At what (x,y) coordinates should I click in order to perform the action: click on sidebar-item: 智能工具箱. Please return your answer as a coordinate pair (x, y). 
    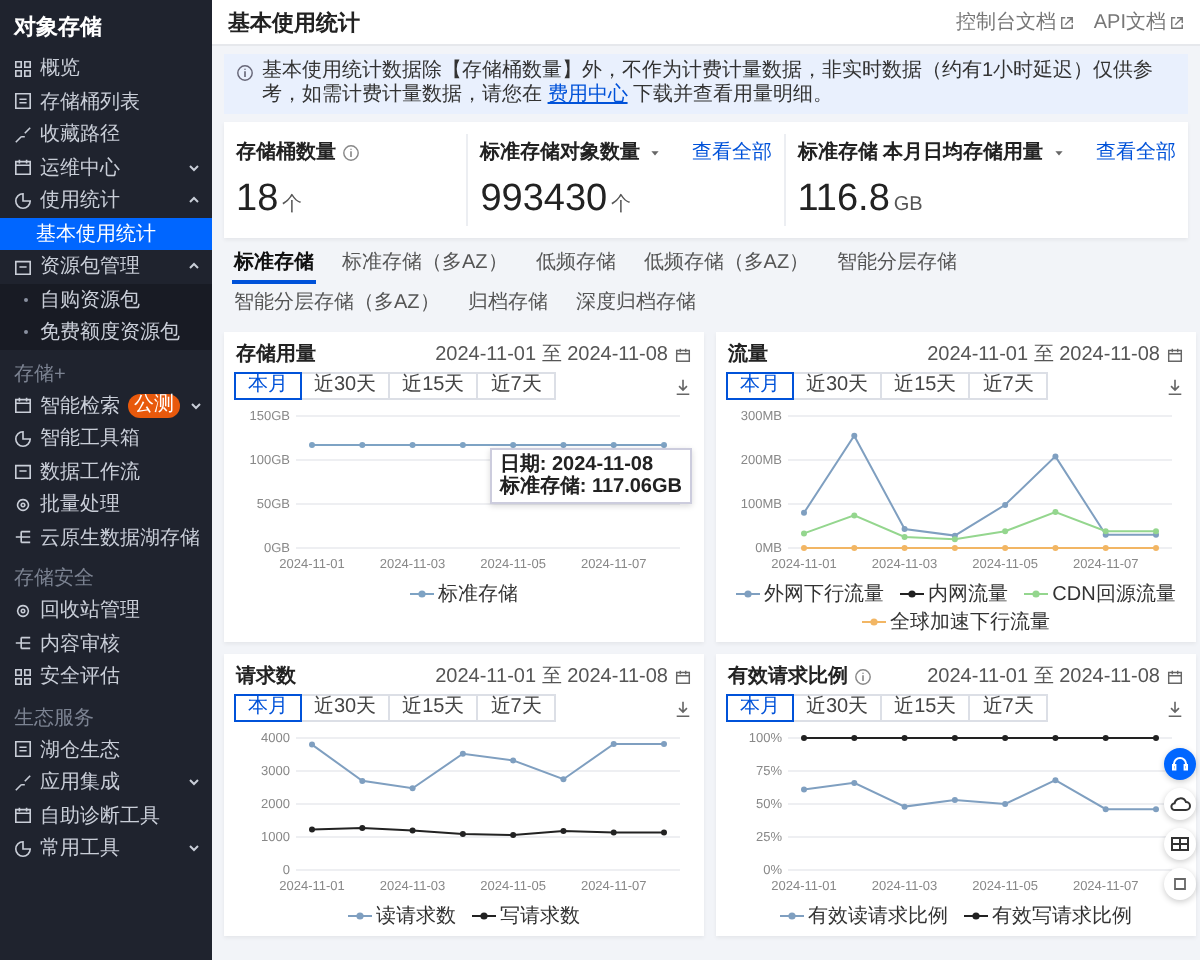
    Looking at the image, I should click on (106, 438).